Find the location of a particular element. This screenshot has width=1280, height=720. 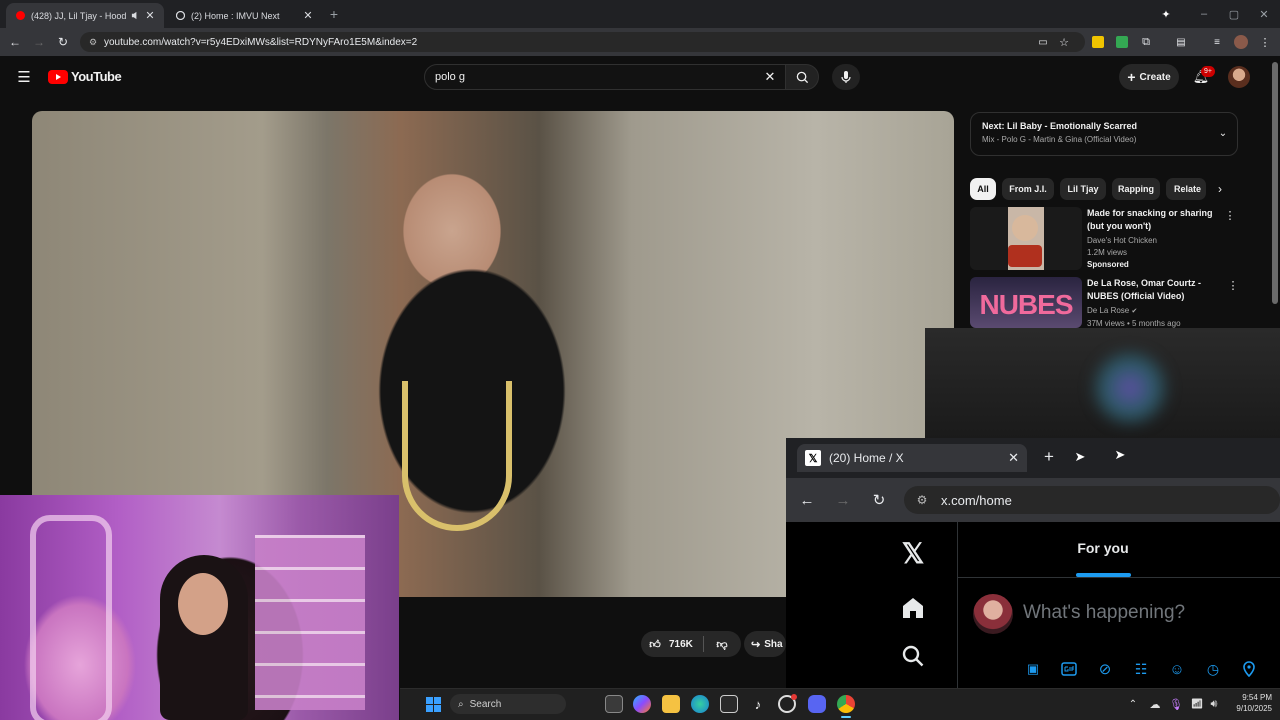

chrome-icon is located at coordinates (846, 704).